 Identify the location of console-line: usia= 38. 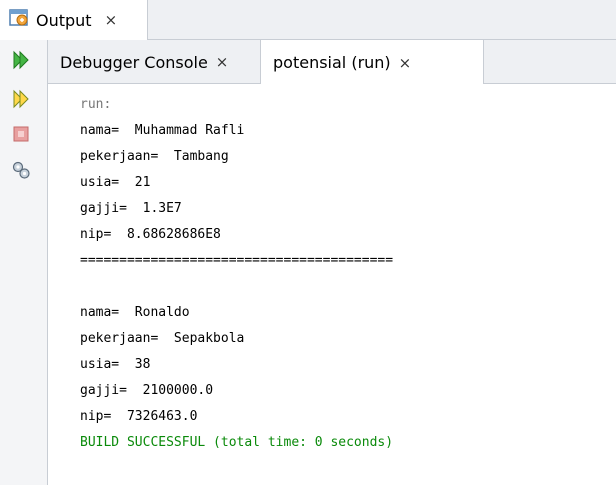
(115, 364).